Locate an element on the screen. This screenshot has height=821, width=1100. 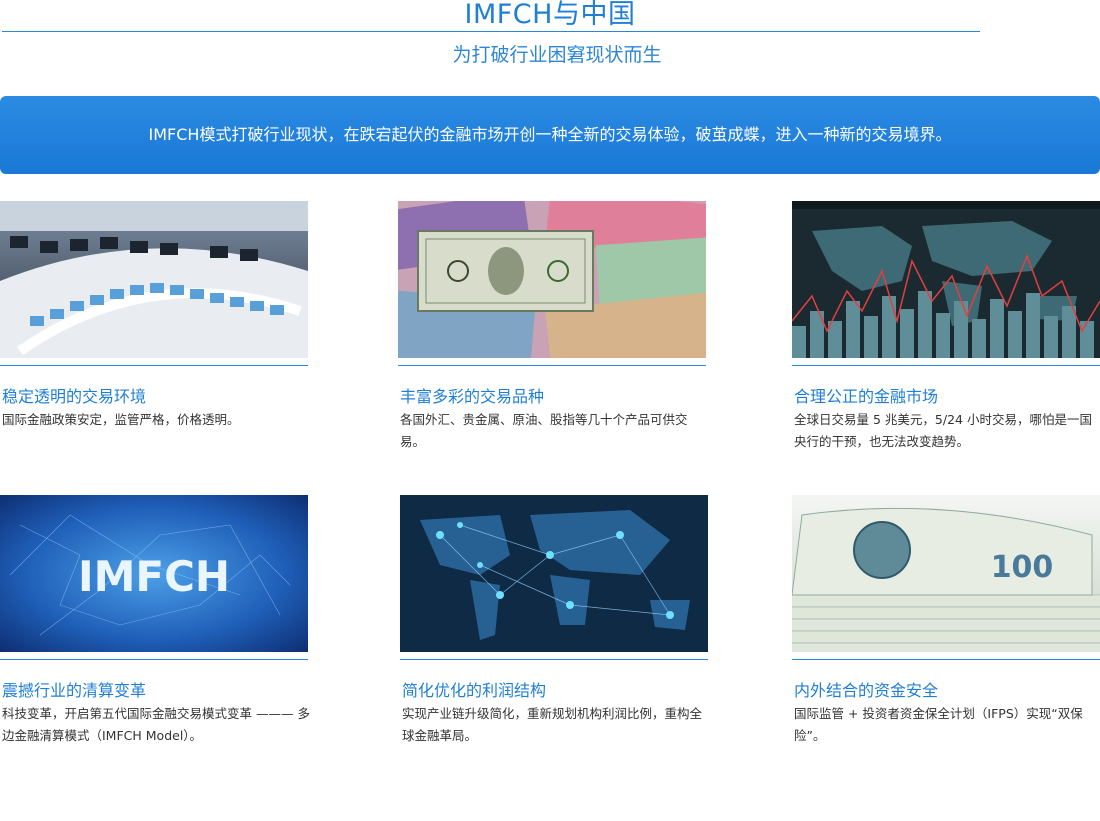
dollar-denomination: 100 is located at coordinates (1022, 567).